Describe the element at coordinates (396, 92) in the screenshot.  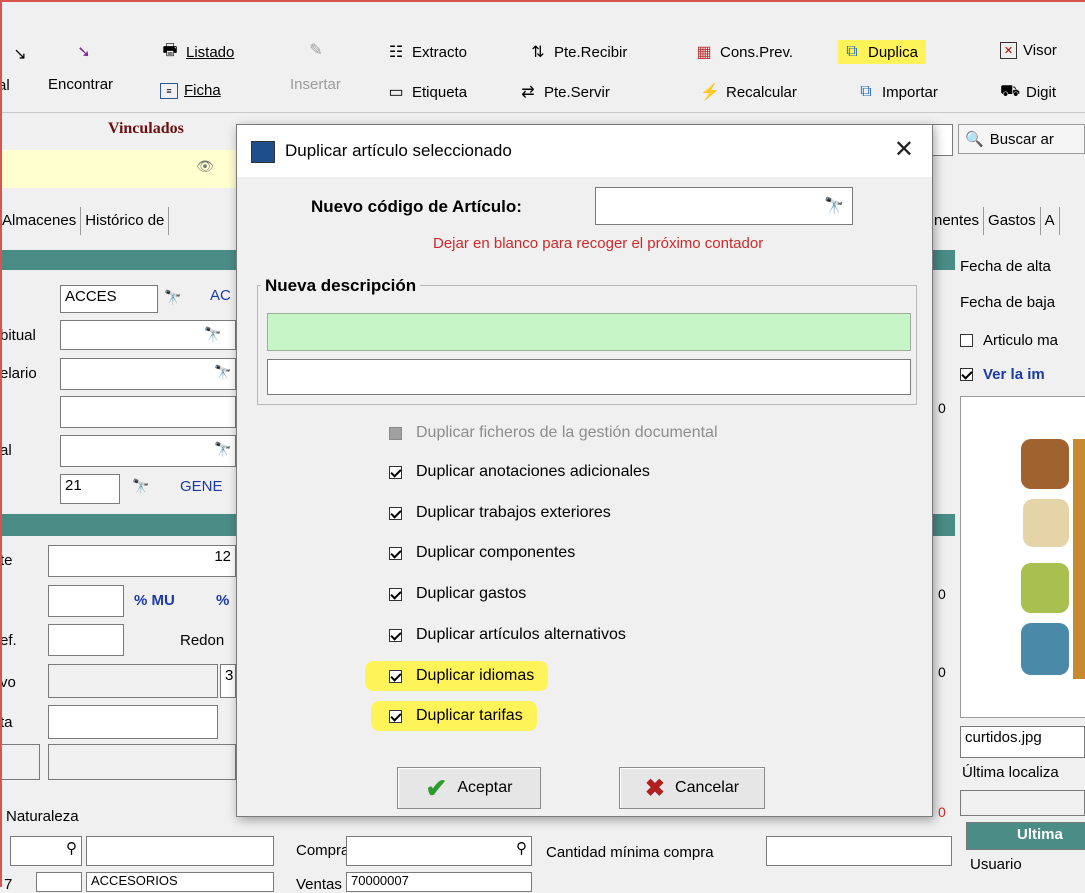
I see `label-icon: ▭` at that location.